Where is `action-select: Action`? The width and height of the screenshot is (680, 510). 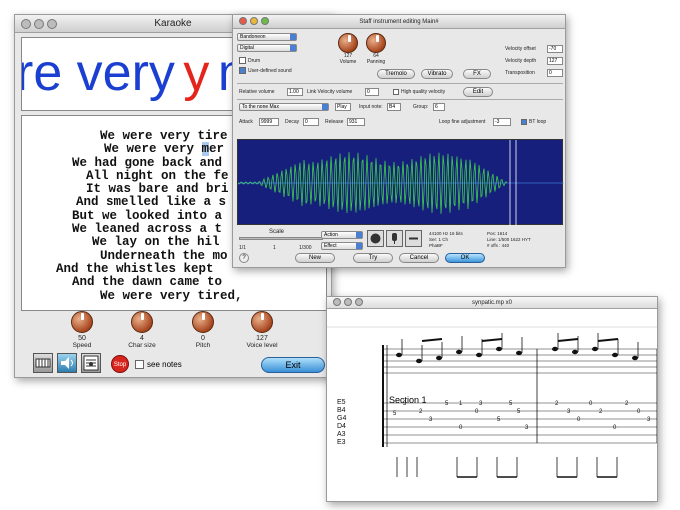 action-select: Action is located at coordinates (342, 235).